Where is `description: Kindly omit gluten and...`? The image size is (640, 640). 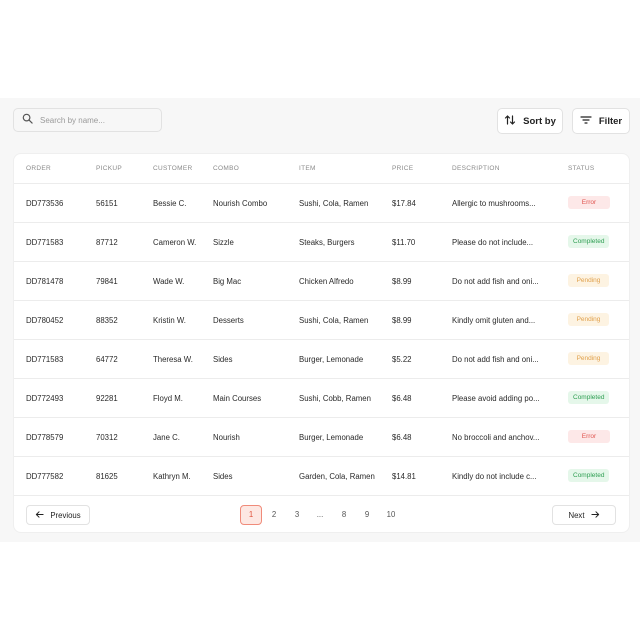
description: Kindly omit gluten and... is located at coordinates (494, 320).